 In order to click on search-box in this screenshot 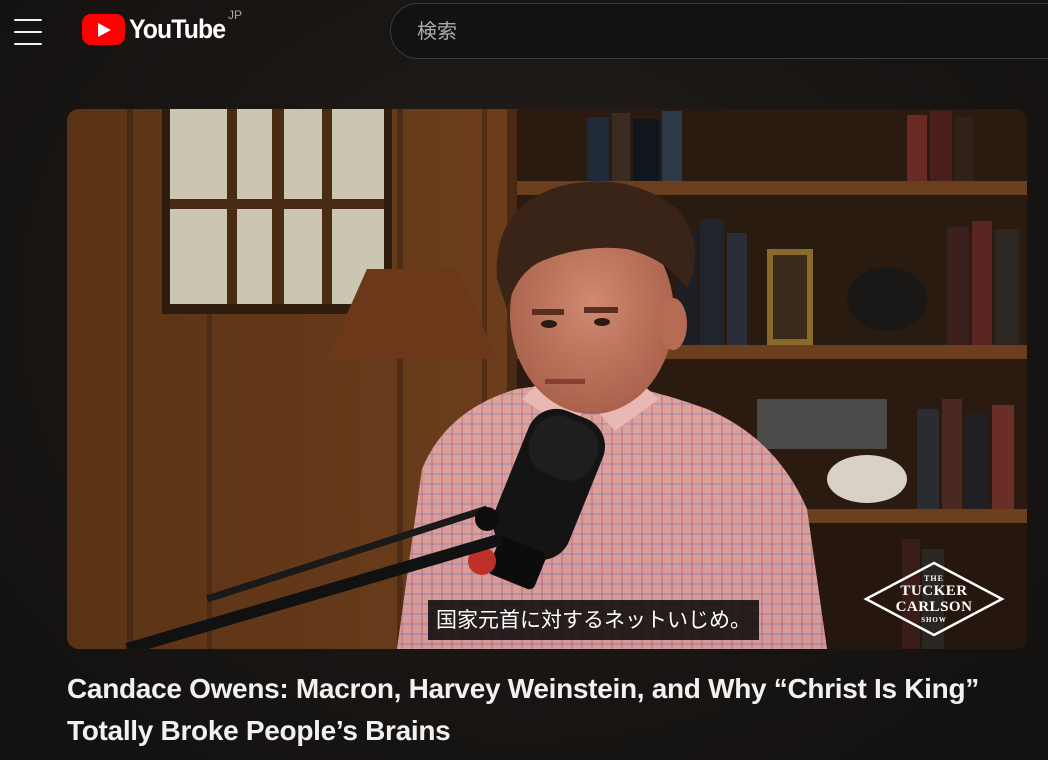, I will do `click(719, 31)`.